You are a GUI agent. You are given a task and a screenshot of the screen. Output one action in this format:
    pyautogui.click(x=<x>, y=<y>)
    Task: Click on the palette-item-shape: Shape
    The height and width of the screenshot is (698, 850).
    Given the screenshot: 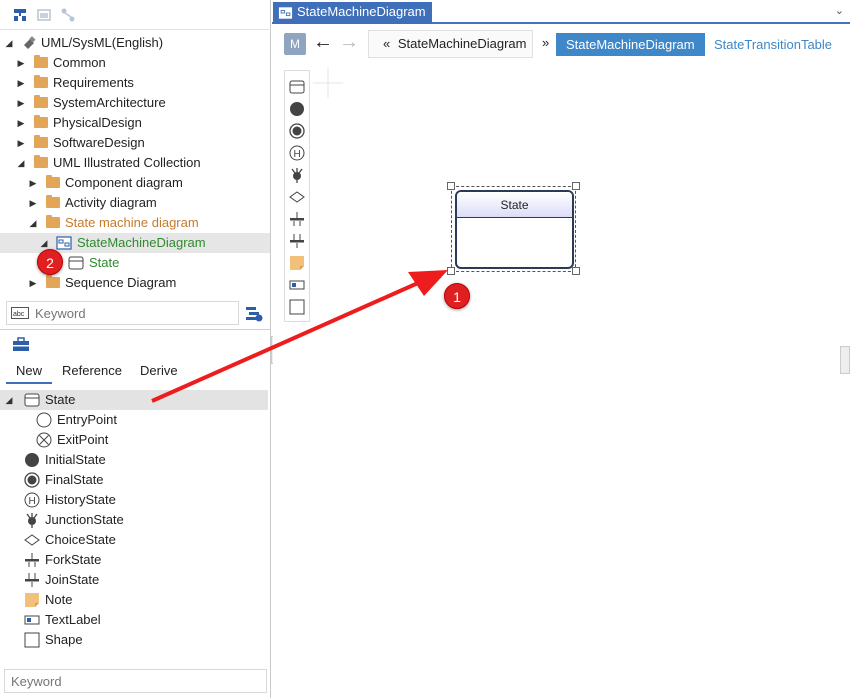 What is the action you would take?
    pyautogui.click(x=134, y=640)
    